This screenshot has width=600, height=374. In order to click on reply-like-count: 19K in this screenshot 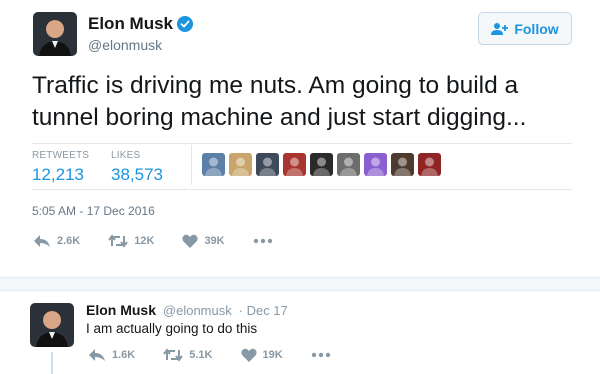, I will do `click(272, 355)`.